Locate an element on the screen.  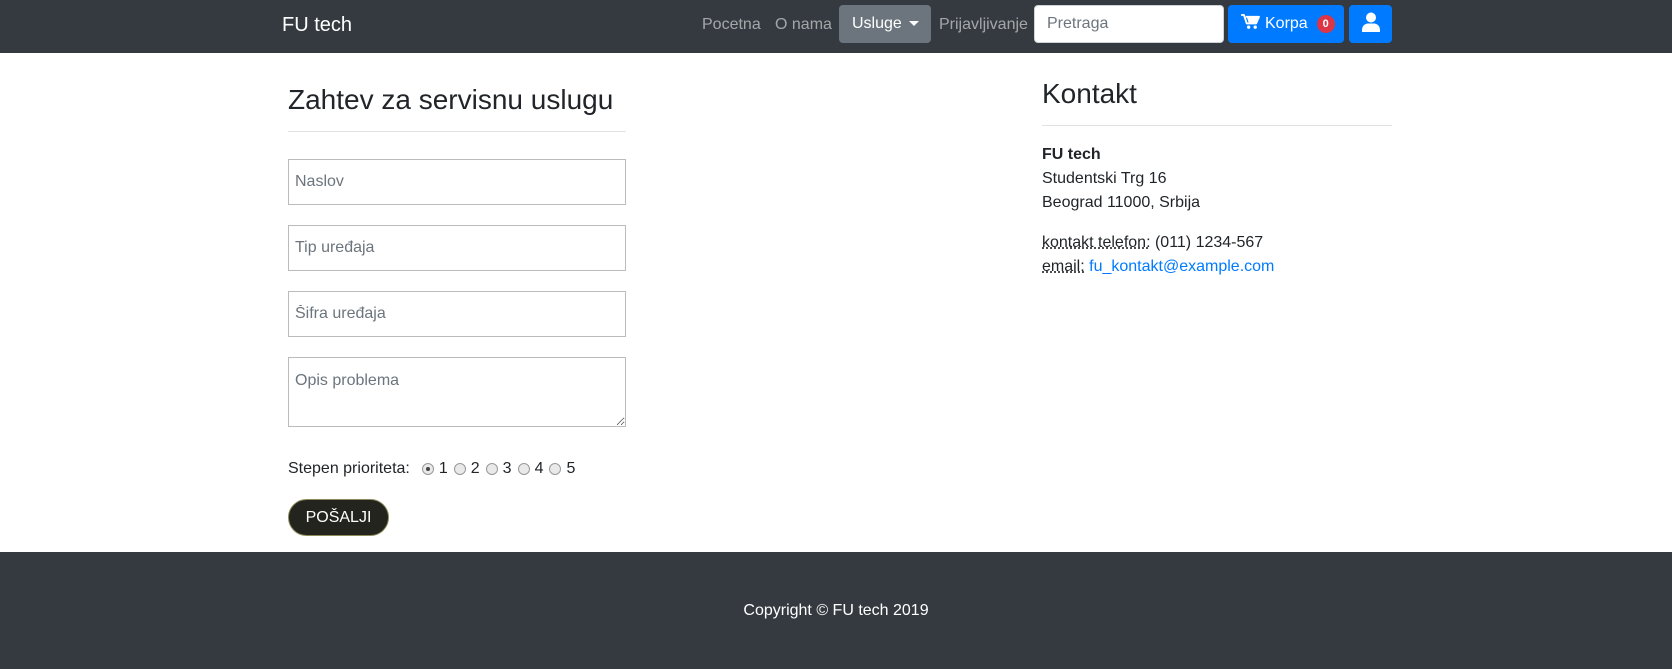
priority-option-label: 1 is located at coordinates (443, 468).